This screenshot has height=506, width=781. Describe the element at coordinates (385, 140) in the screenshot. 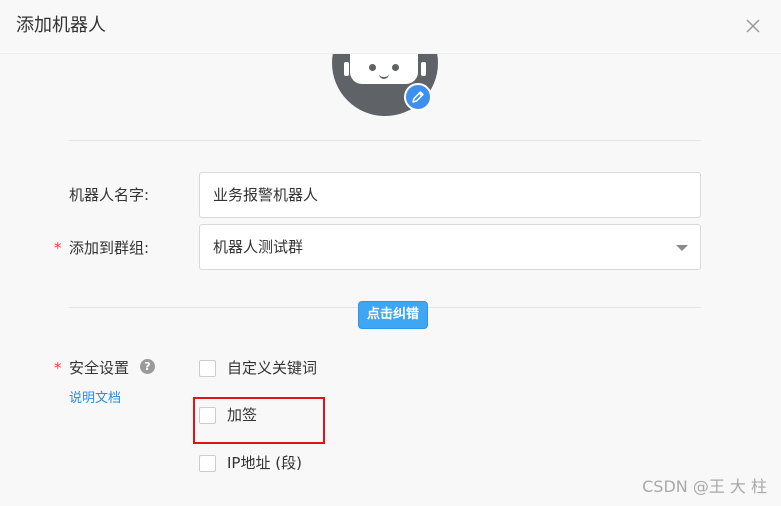

I see `divider-top` at that location.